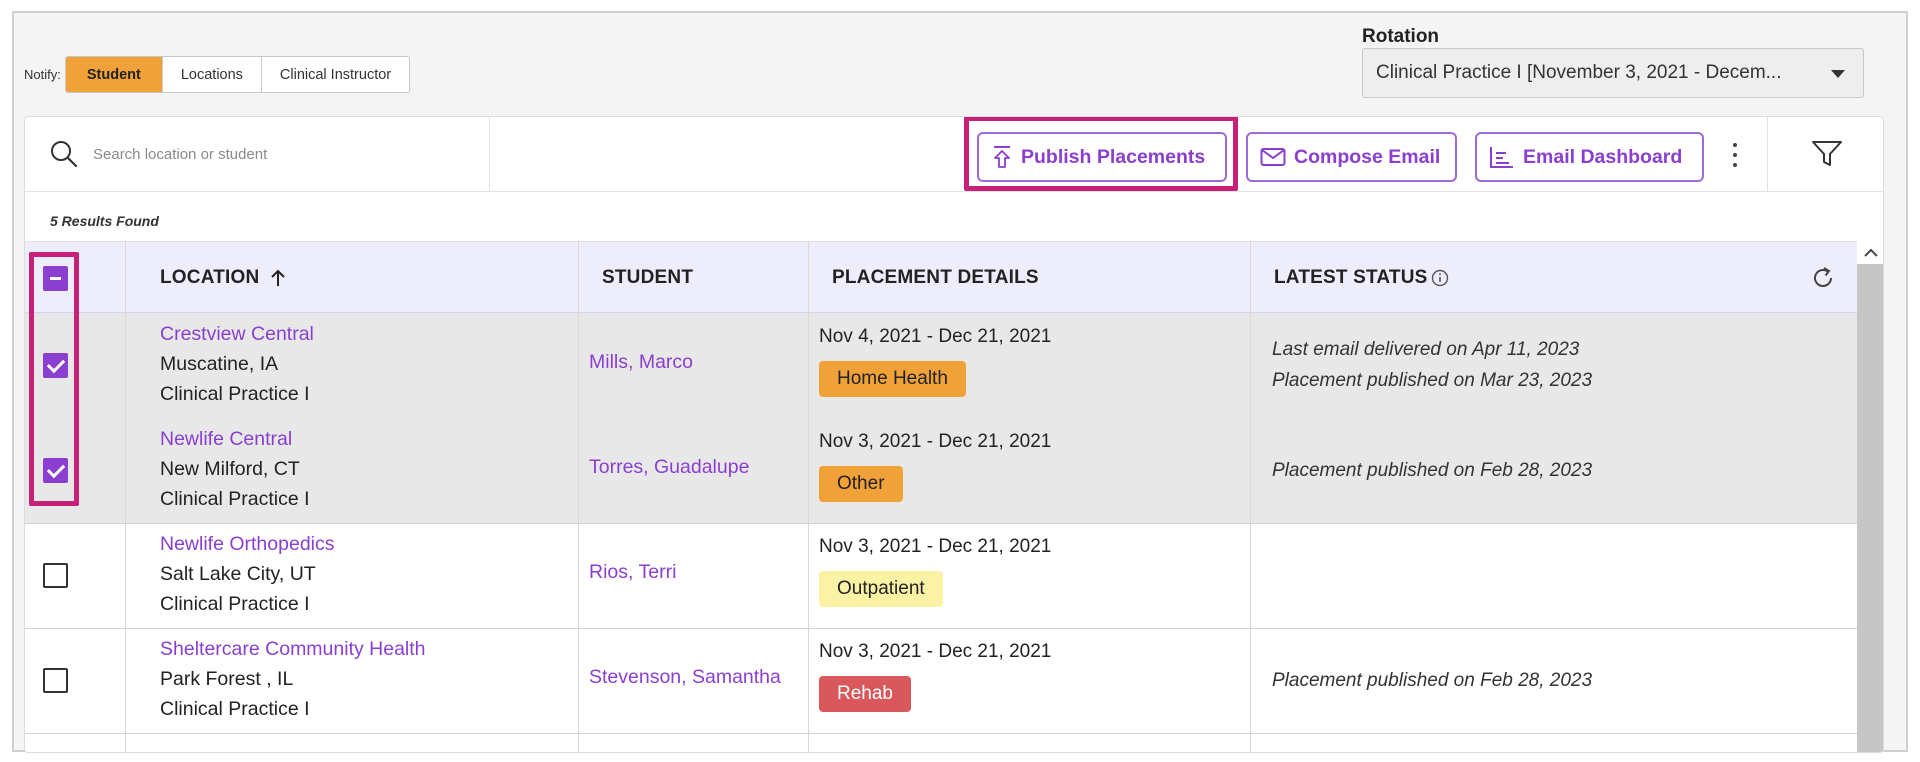  I want to click on column-header-latest-status: LATEST STATUS, so click(1361, 278).